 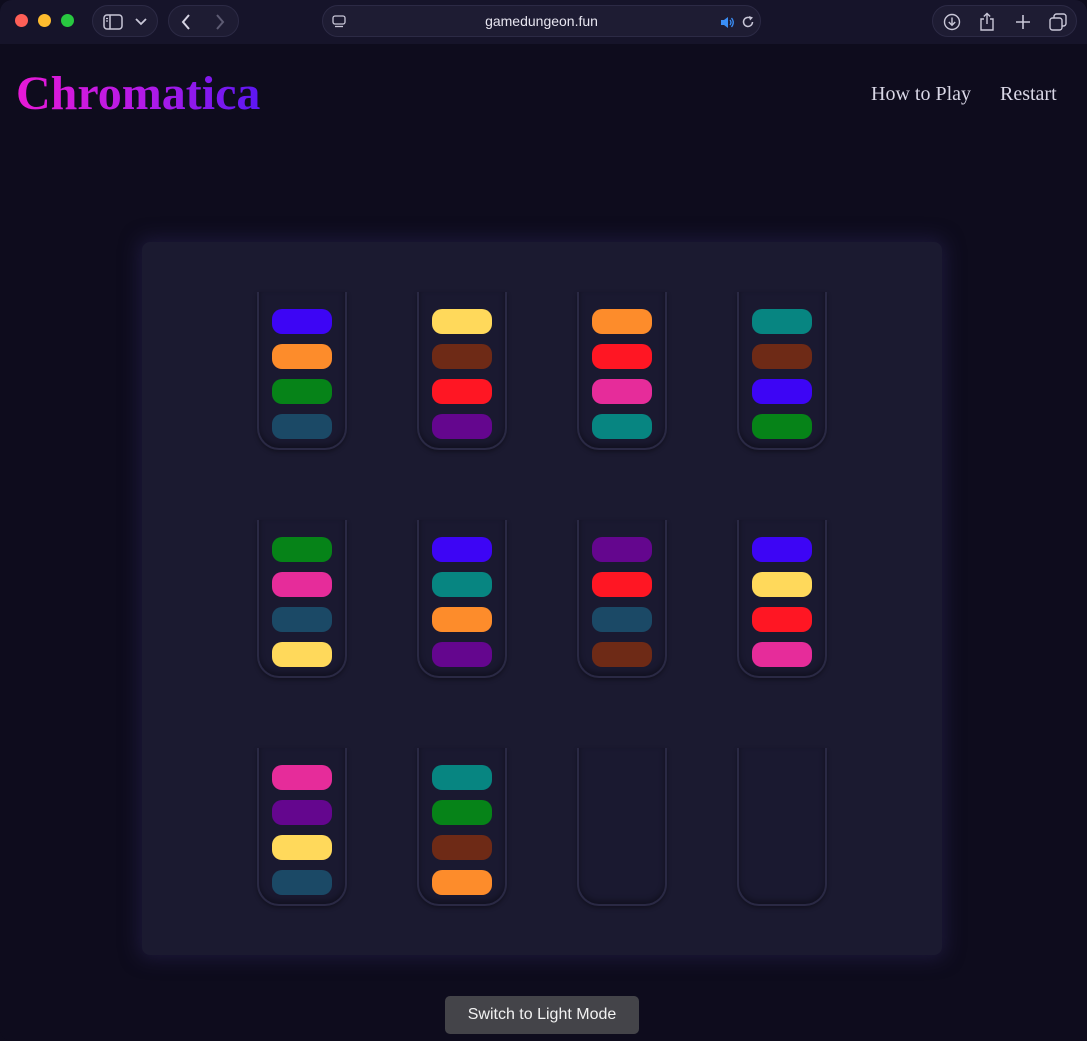 I want to click on new-tab-icon, so click(x=1023, y=22).